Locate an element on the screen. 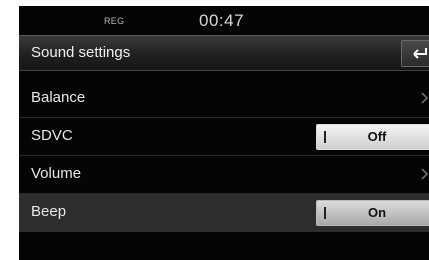 This screenshot has height=260, width=429. row-label: SDVC is located at coordinates (52, 135).